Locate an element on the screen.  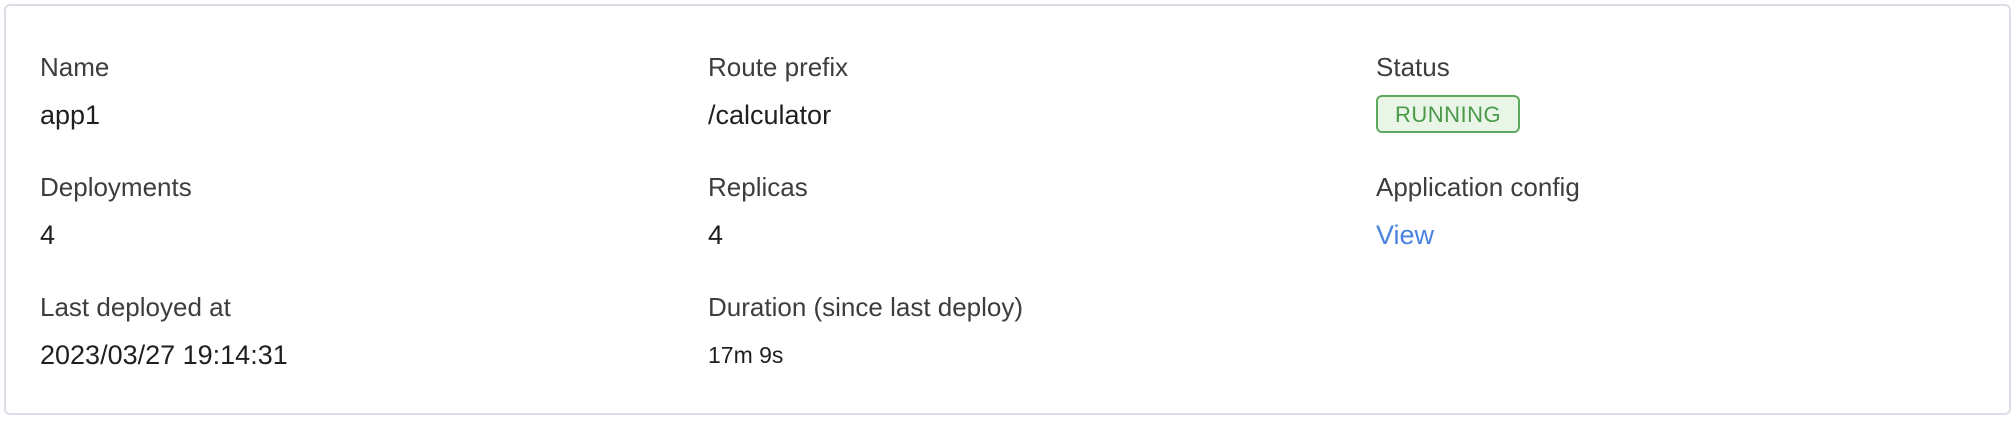
status-badge: RUNNING is located at coordinates (1448, 114).